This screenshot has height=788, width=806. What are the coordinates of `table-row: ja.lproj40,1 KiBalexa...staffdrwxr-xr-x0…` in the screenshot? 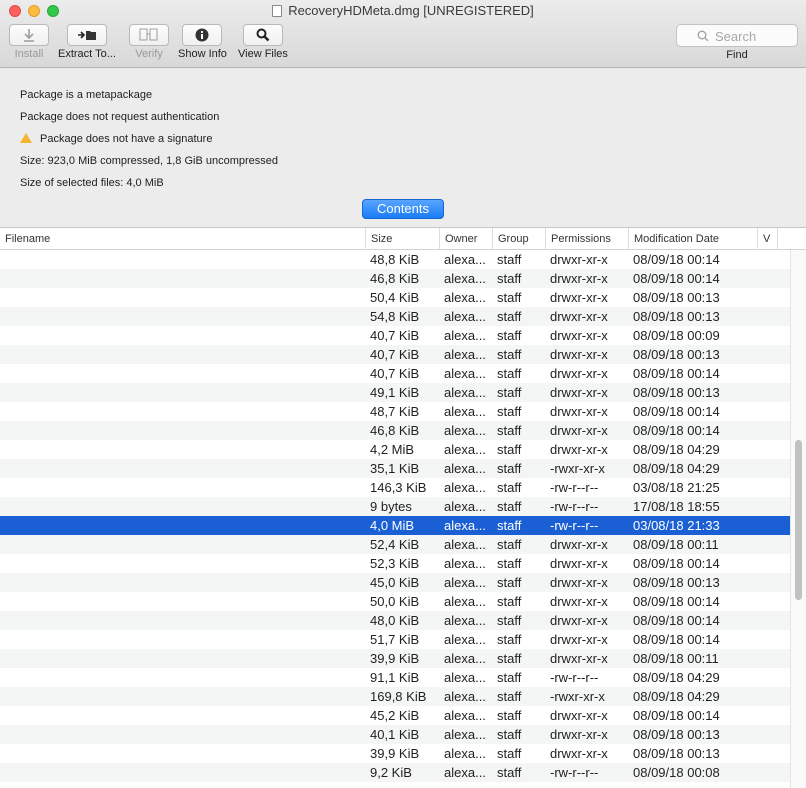 It's located at (395, 734).